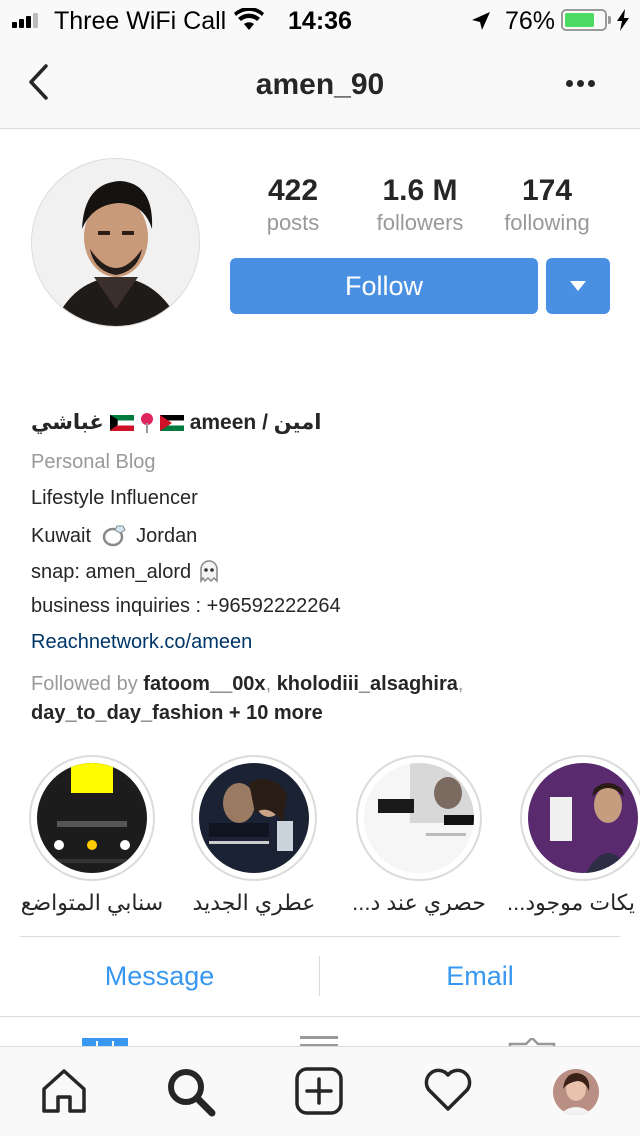 This screenshot has width=640, height=1136. What do you see at coordinates (121, 422) in the screenshot?
I see `kuwait-flag-icon` at bounding box center [121, 422].